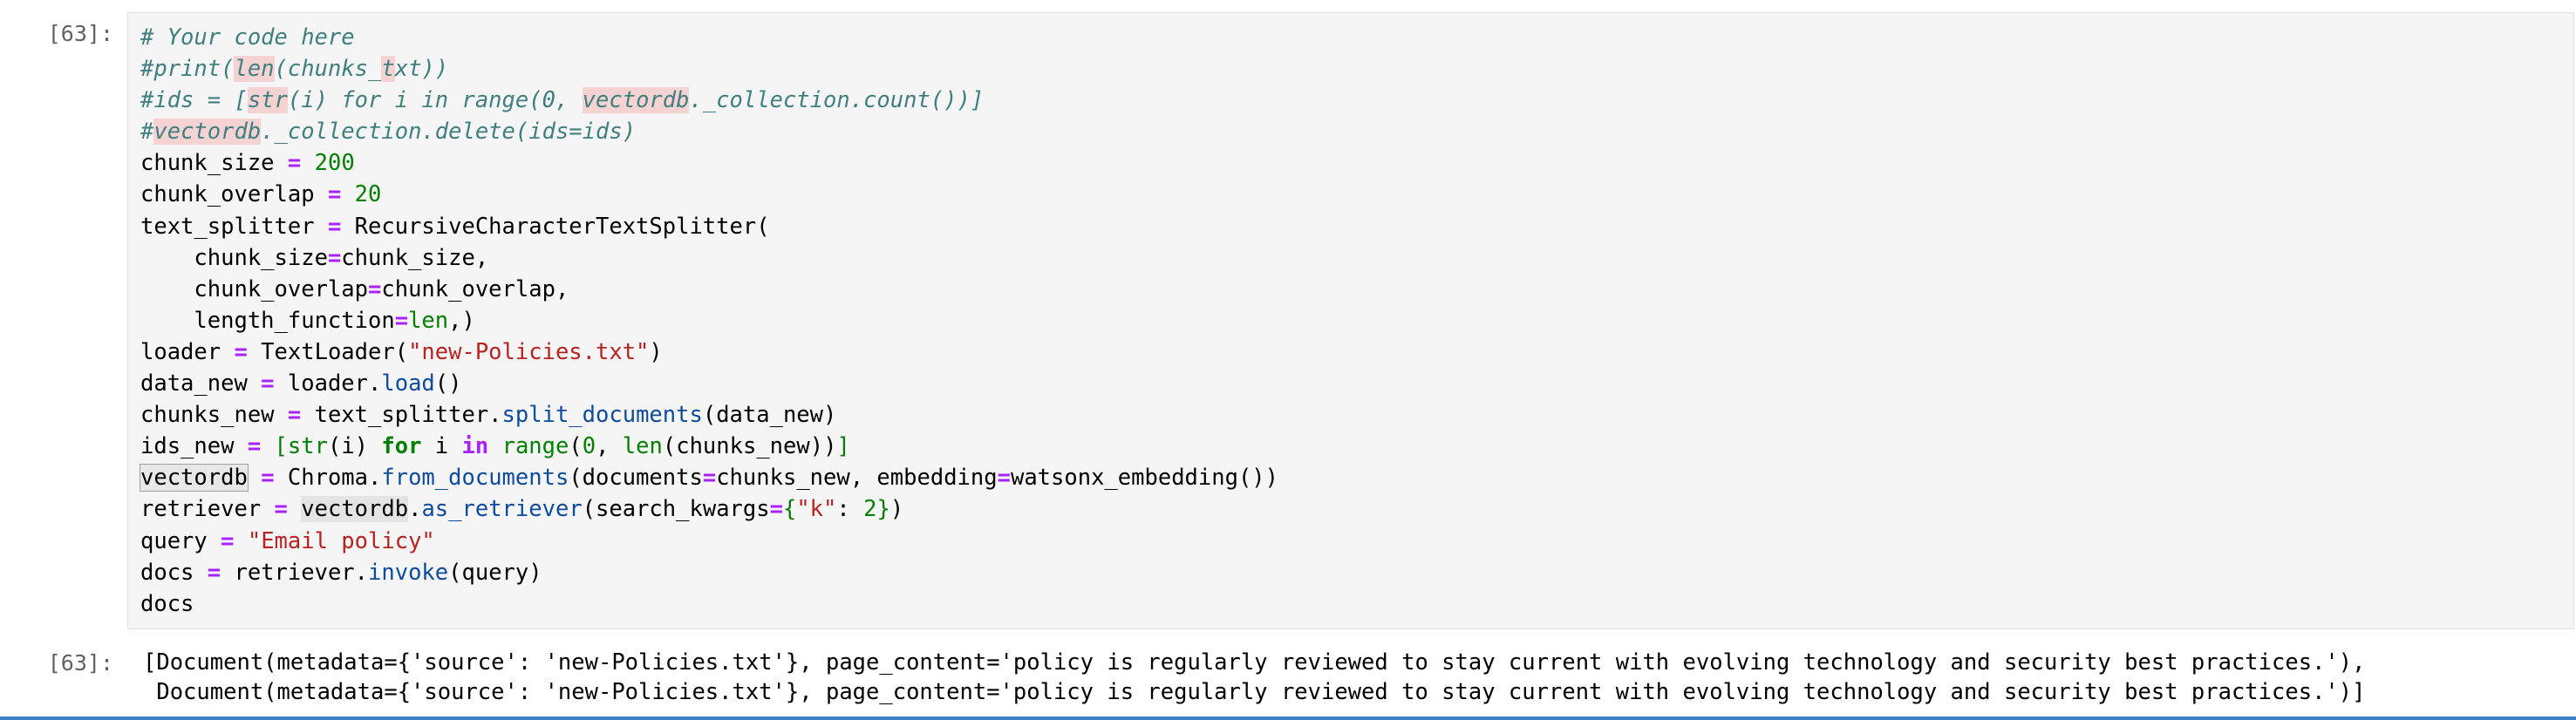 The width and height of the screenshot is (2576, 720). I want to click on code-line: #vectordb._collection.delete(ids=ids), so click(709, 131).